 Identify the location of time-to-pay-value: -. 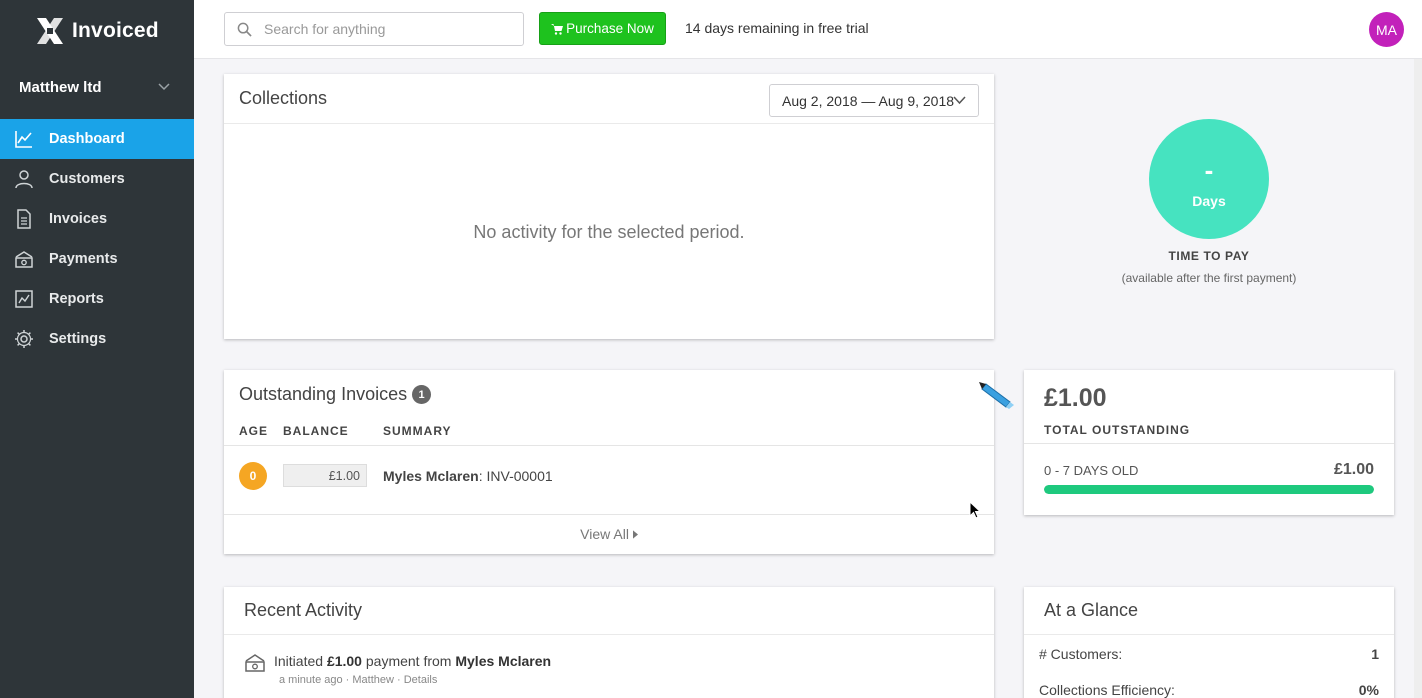
(1209, 170).